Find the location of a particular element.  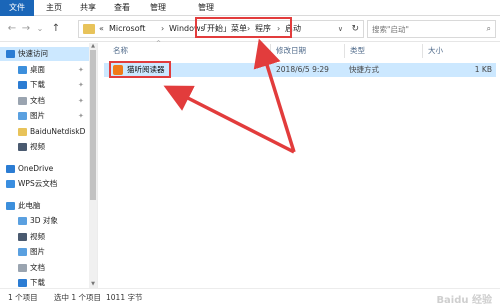

sidebar-item: 图片 is located at coordinates (48, 252).